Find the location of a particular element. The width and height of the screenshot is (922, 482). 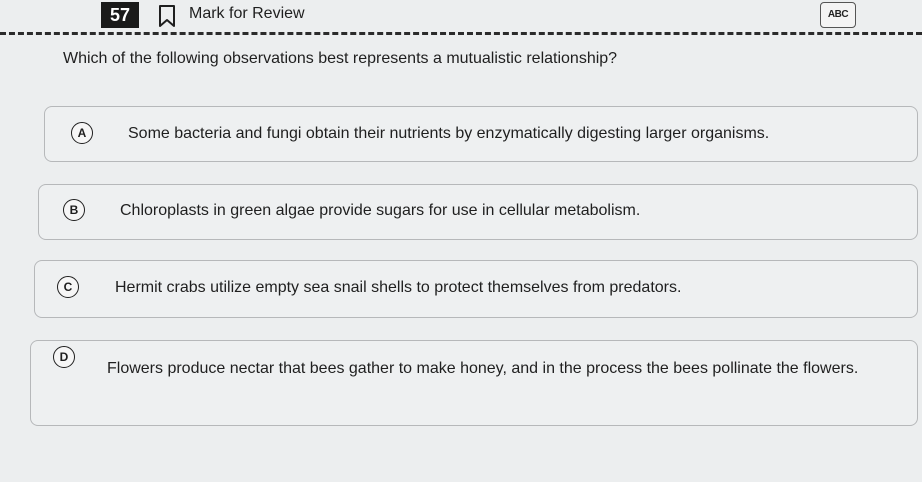

choice-letter-c: C is located at coordinates (68, 287).